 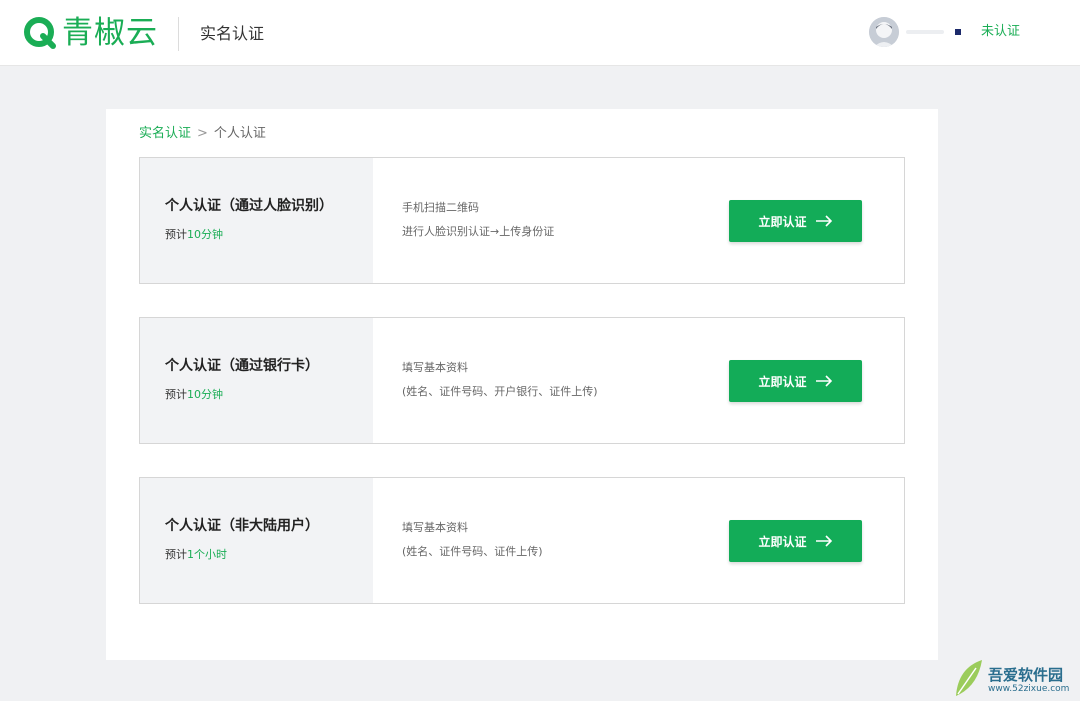 What do you see at coordinates (256, 380) in the screenshot?
I see `card-left-panel: 个人认证（通过银行卡） 预计10分钟` at bounding box center [256, 380].